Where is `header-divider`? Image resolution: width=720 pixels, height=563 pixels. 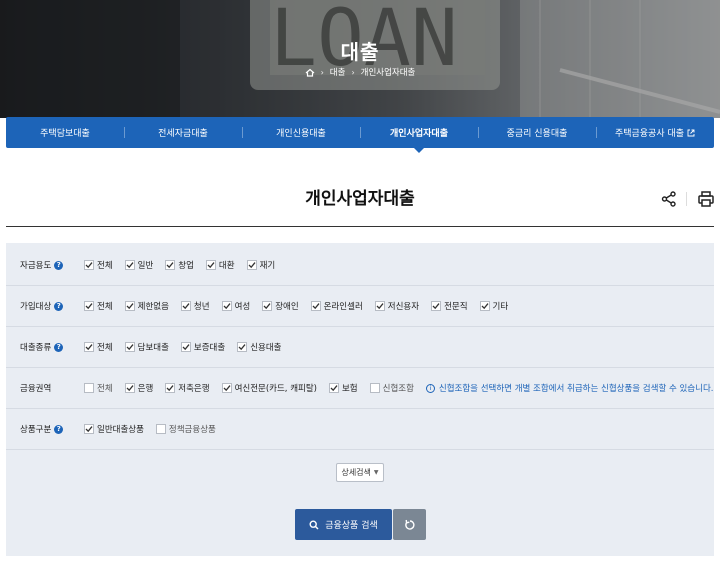
header-divider is located at coordinates (686, 199).